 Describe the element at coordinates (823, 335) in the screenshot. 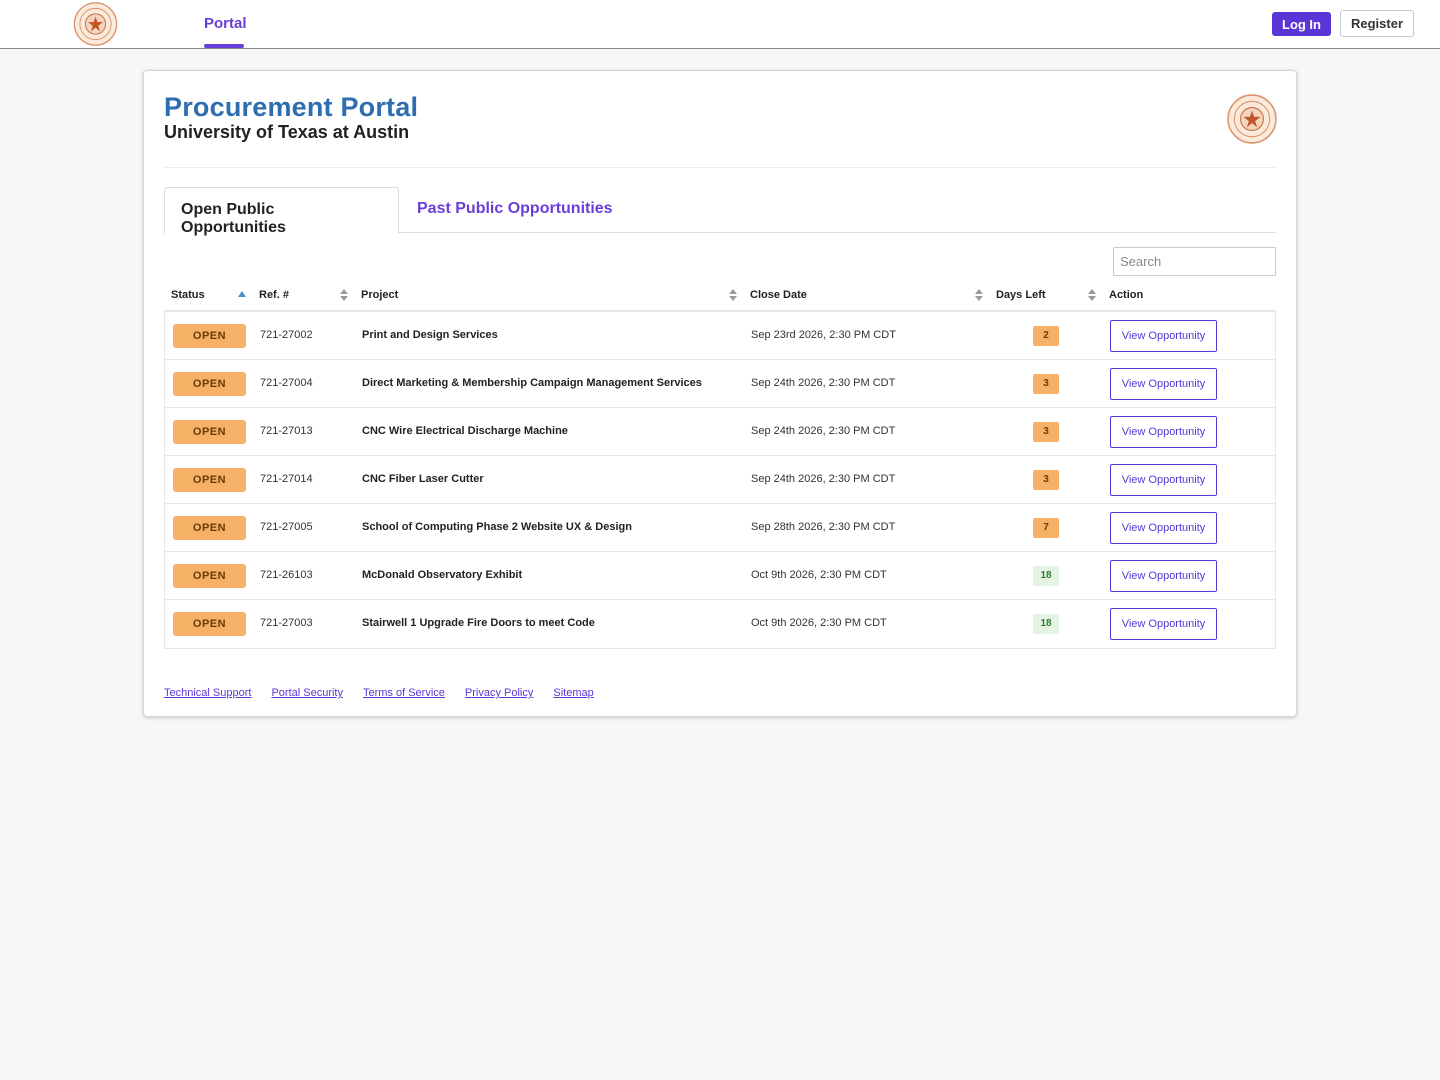

I see `close-date: Sep 23rd 2026, 2:30 PM CDT` at that location.